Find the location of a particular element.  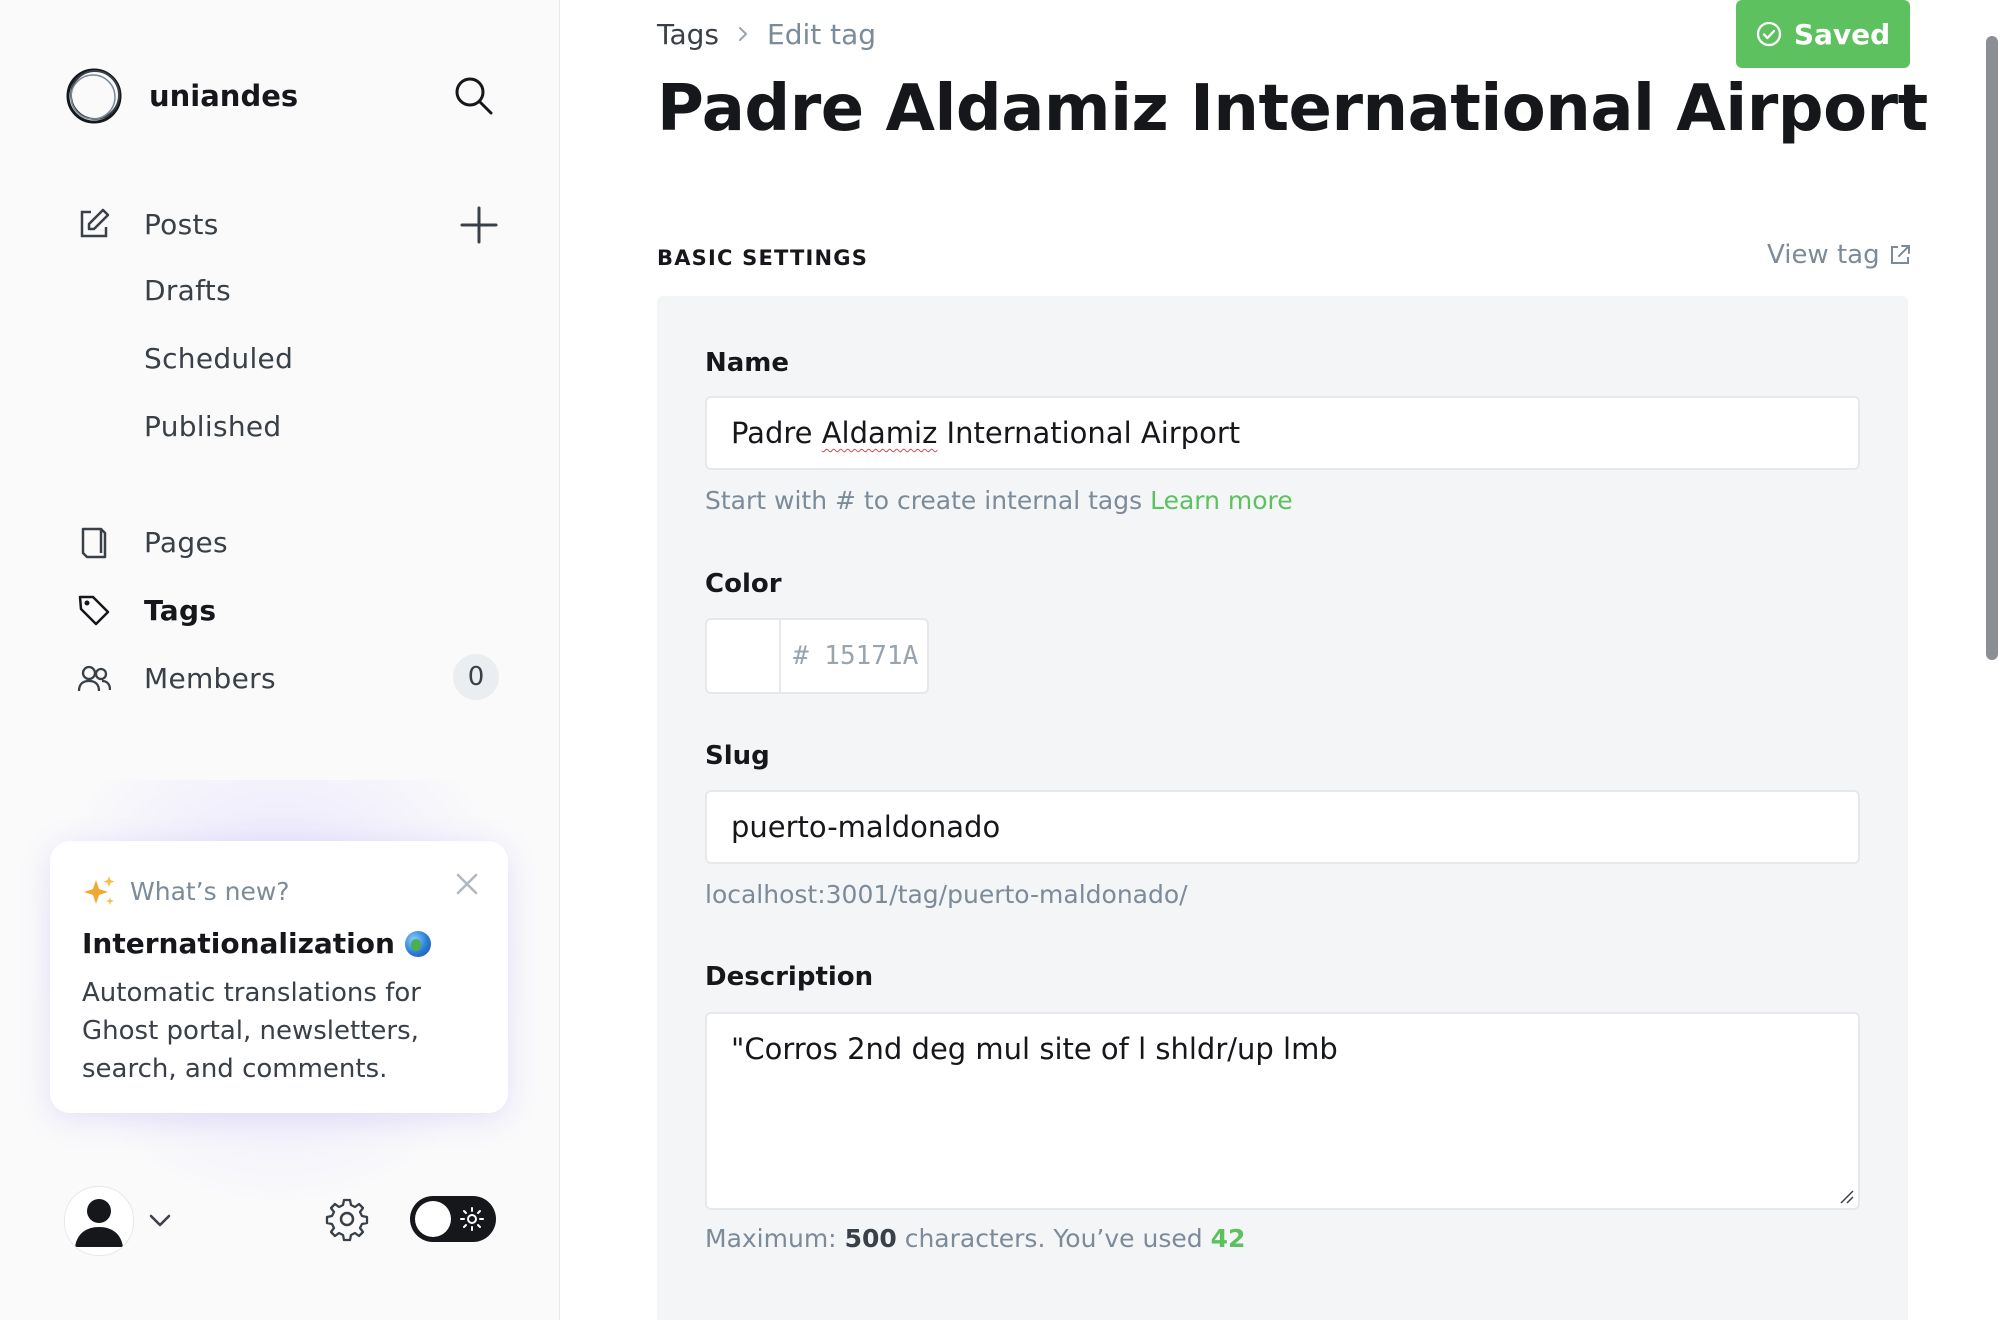

sparkle-icon is located at coordinates (99, 890).